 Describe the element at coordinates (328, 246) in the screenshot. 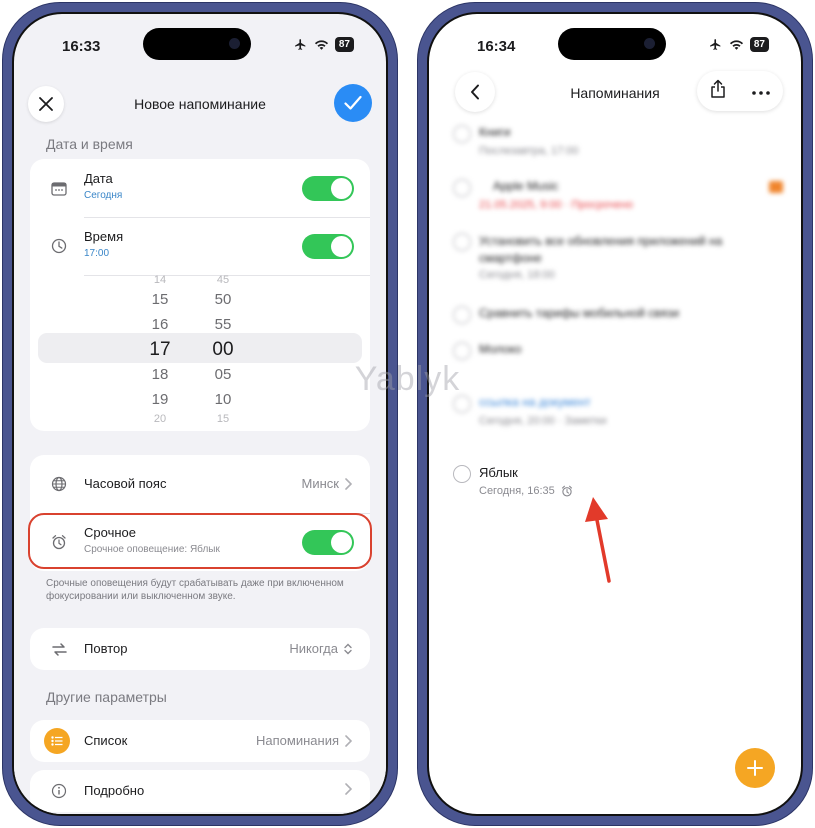

I see `time-toggle` at that location.